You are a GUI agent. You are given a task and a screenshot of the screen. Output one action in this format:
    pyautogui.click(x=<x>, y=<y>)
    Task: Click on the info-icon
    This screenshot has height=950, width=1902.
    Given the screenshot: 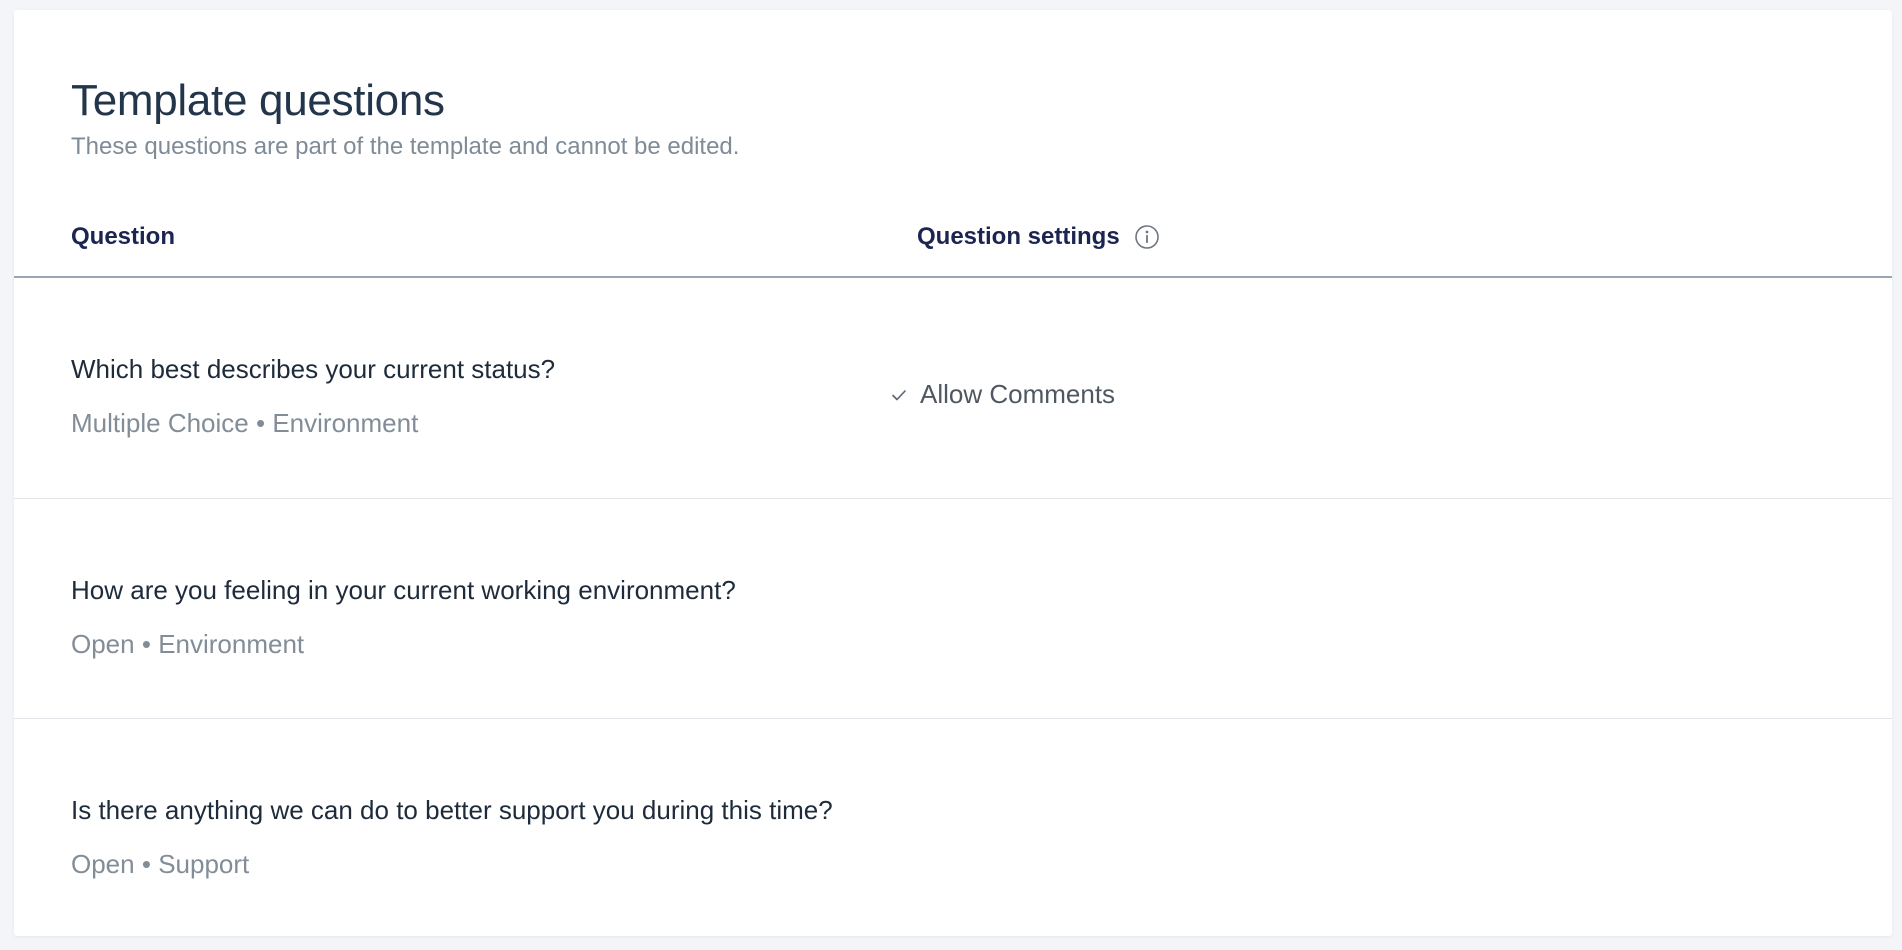 What is the action you would take?
    pyautogui.click(x=1147, y=237)
    